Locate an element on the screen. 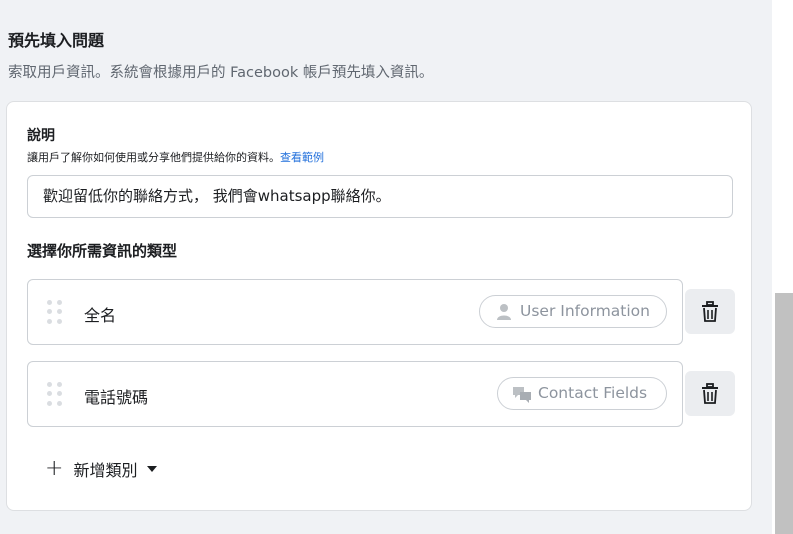 The image size is (793, 534). field-type-label: User Information is located at coordinates (585, 311).